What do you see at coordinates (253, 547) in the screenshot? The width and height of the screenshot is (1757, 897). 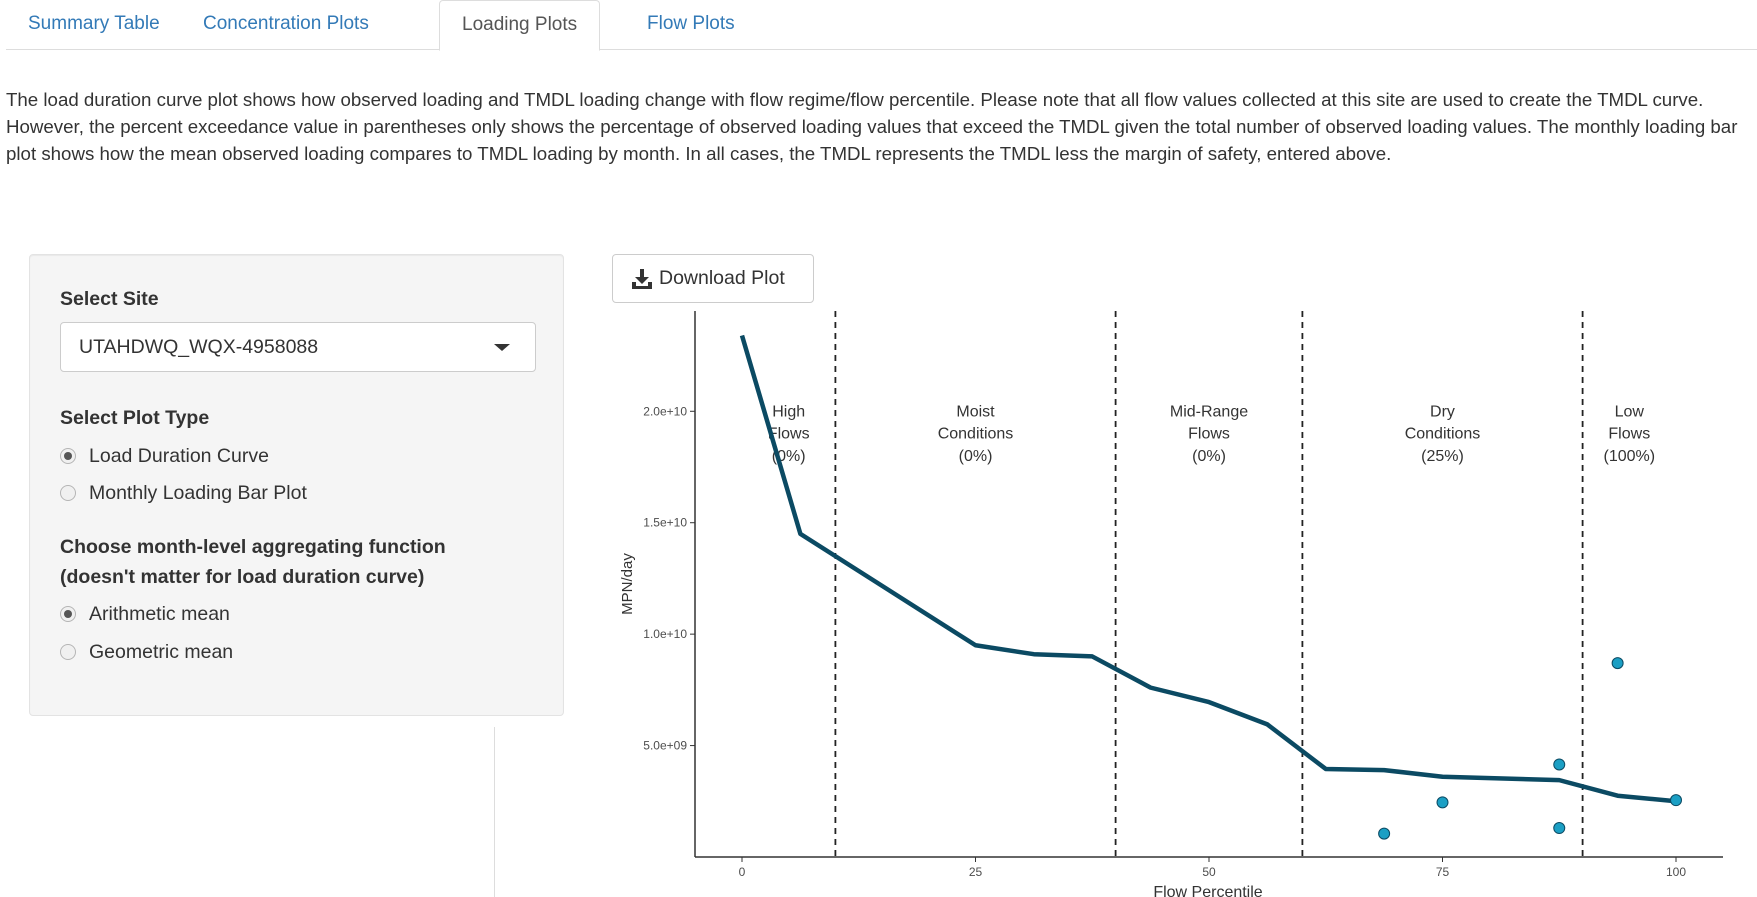 I see `aggregating-function-label-line1: Choose month-level aggregating function` at bounding box center [253, 547].